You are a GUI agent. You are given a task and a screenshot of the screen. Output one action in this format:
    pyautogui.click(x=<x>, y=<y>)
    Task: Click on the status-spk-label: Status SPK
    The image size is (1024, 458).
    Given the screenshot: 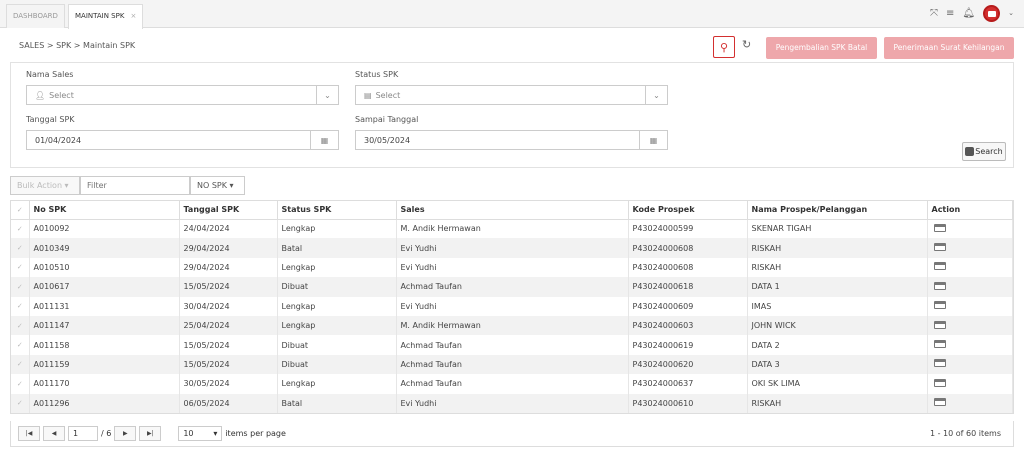 What is the action you would take?
    pyautogui.click(x=377, y=74)
    